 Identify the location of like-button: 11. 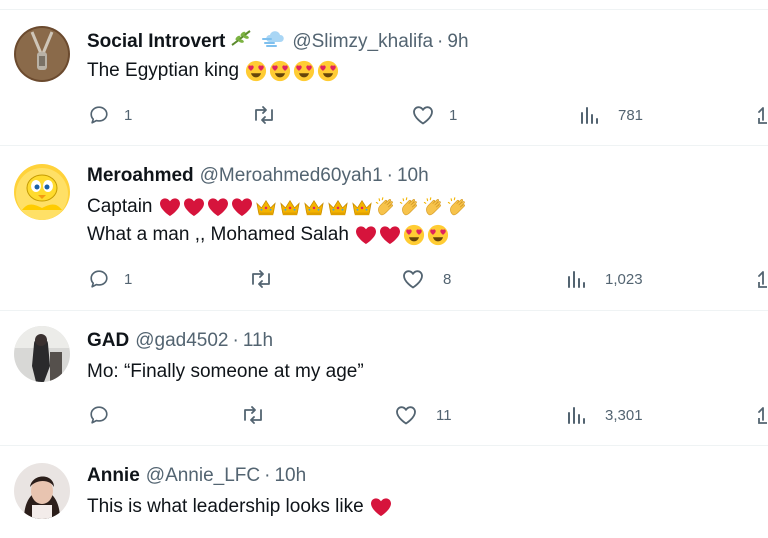
(423, 415).